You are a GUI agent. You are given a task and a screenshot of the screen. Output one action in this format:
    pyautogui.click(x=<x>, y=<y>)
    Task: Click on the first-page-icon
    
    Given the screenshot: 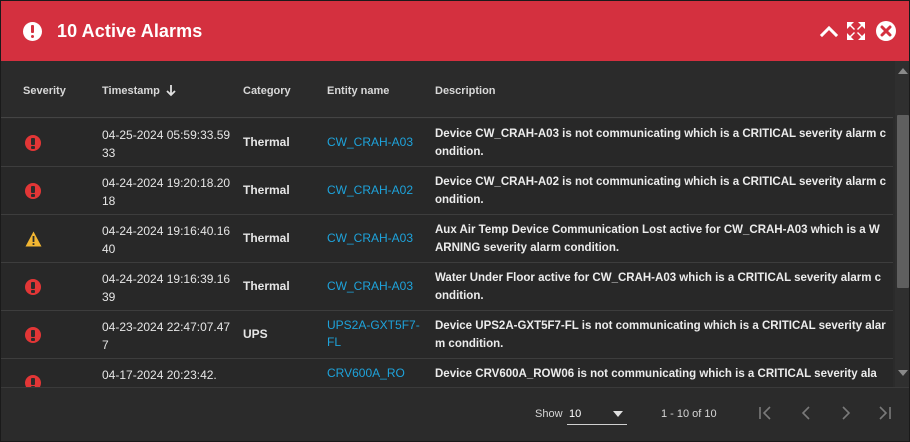 What is the action you would take?
    pyautogui.click(x=765, y=413)
    